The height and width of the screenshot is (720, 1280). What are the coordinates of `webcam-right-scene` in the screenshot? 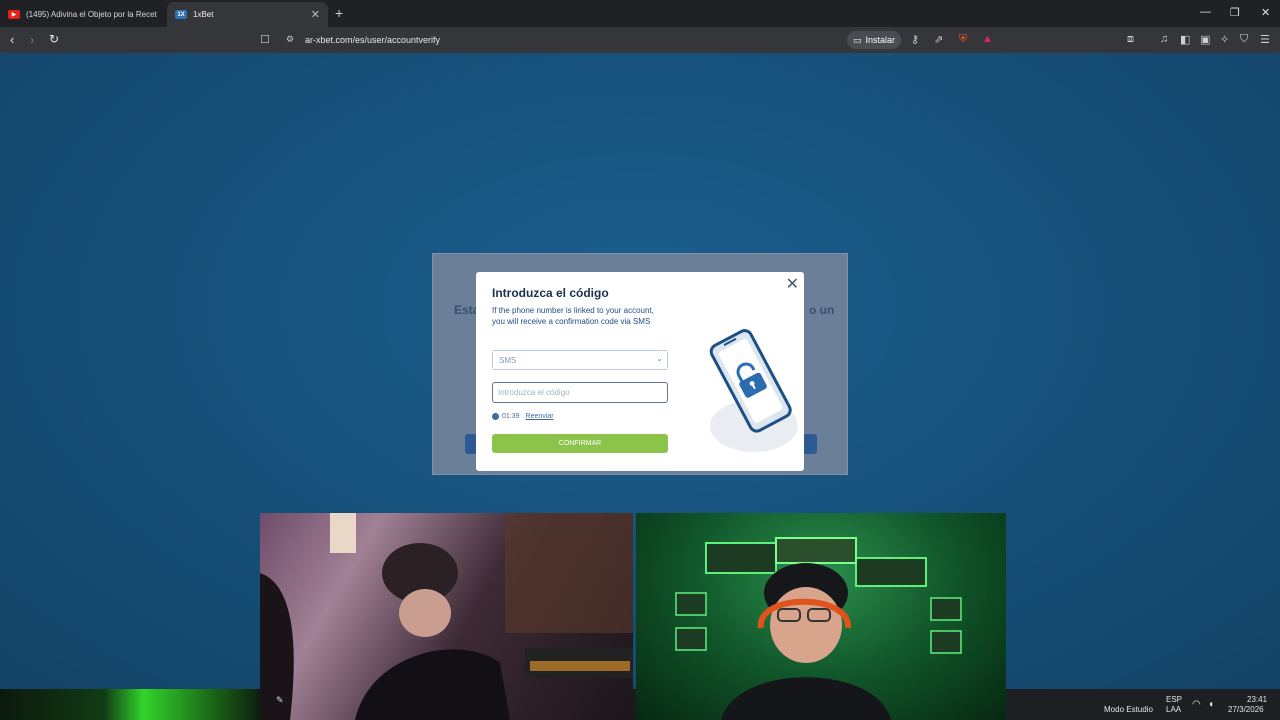 It's located at (818, 628).